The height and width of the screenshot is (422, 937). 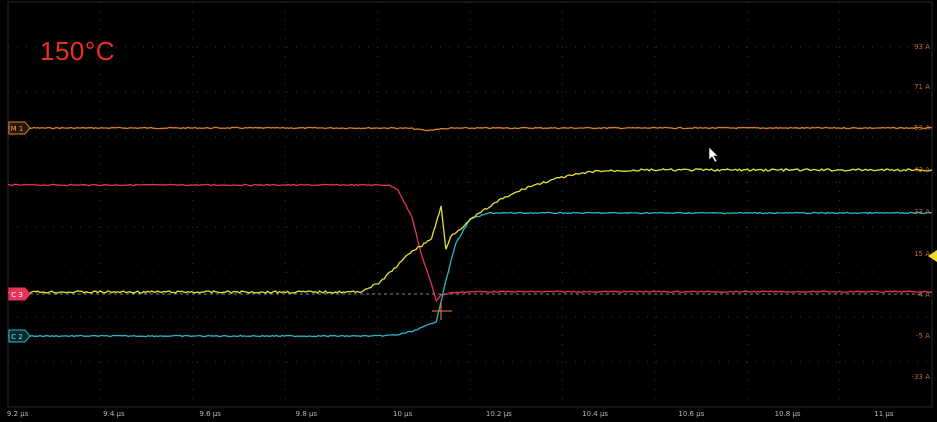 I want to click on x-tick-label: 9.8 µs, so click(x=307, y=414).